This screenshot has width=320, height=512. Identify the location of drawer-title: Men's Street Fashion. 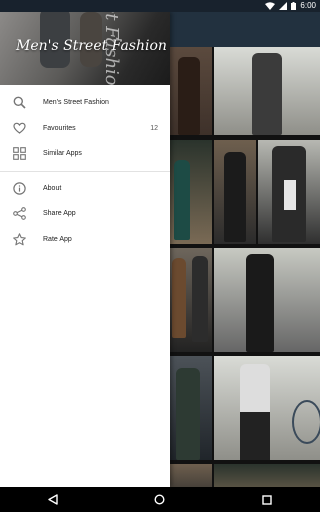
(91, 46).